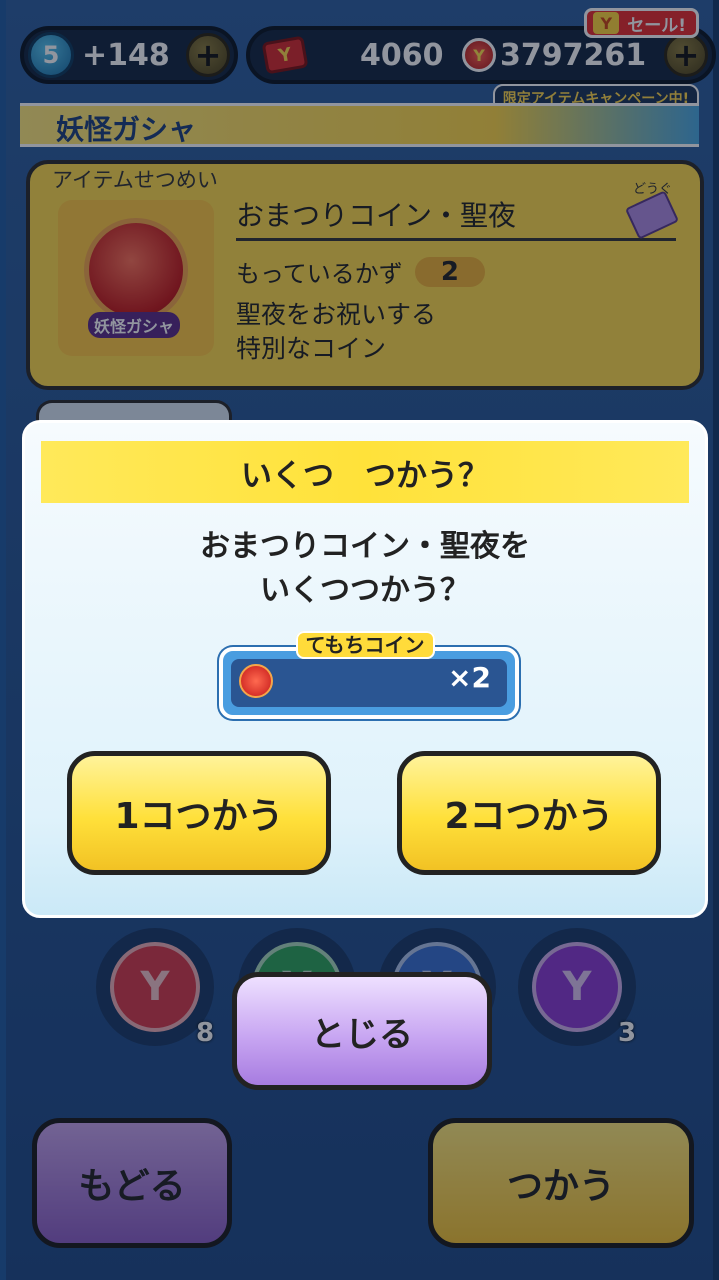 The height and width of the screenshot is (1280, 719). What do you see at coordinates (365, 546) in the screenshot?
I see `message-line-1: おまつりコイン・聖夜を` at bounding box center [365, 546].